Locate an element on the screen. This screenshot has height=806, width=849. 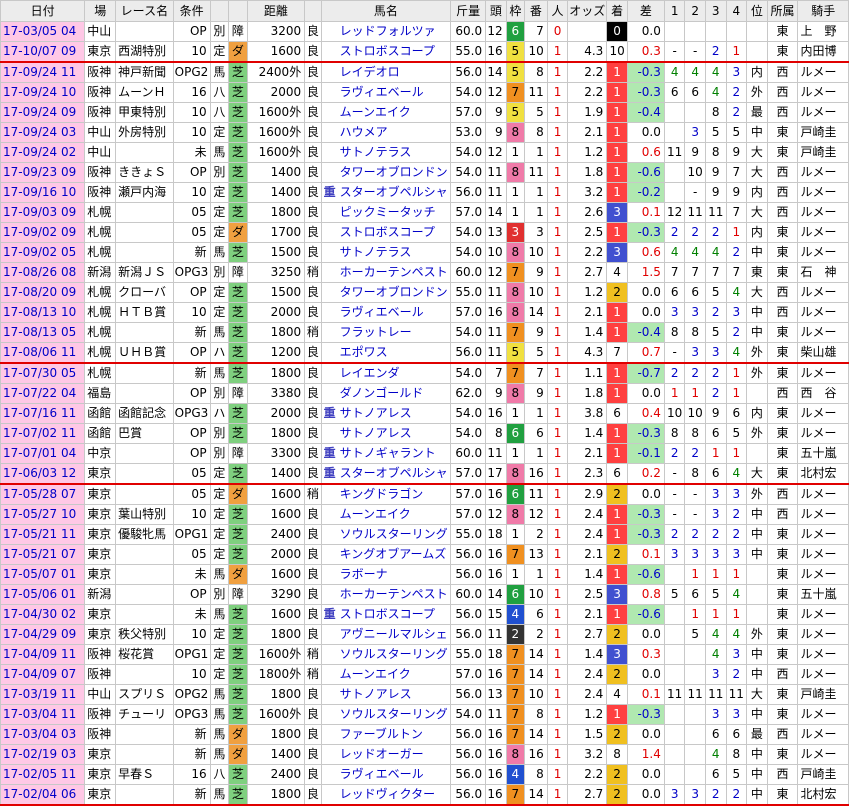
horse-name: エポワス is located at coordinates (364, 352).